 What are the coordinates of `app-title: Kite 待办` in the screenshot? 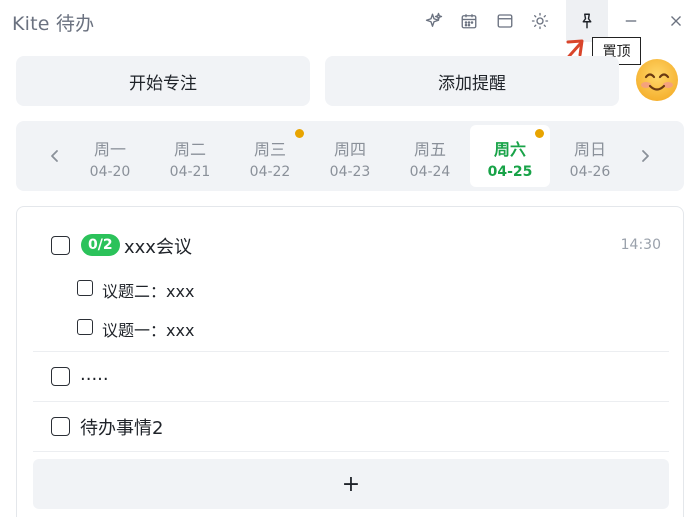 It's located at (53, 24).